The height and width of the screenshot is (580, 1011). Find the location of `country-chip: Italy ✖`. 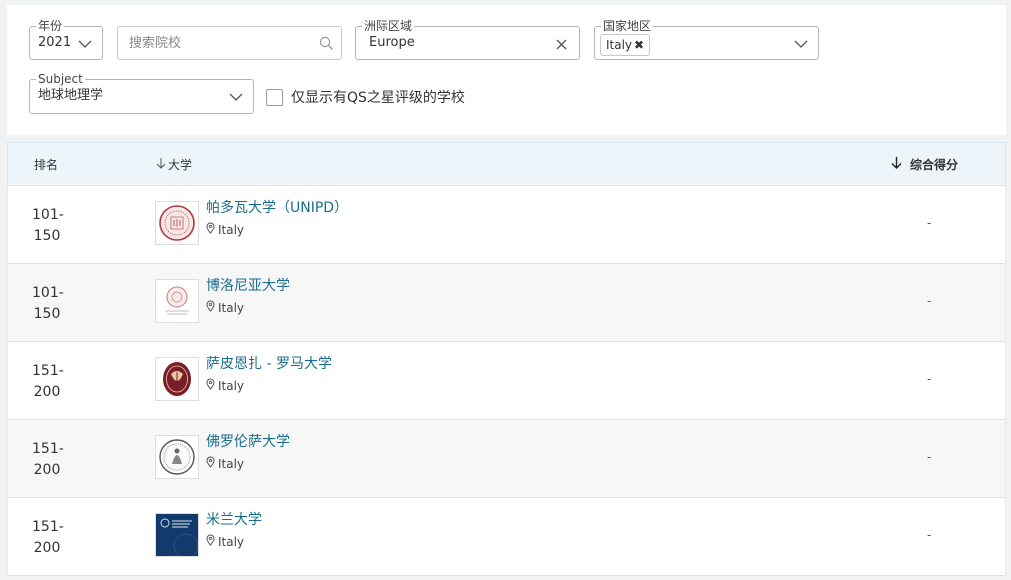

country-chip: Italy ✖ is located at coordinates (625, 45).